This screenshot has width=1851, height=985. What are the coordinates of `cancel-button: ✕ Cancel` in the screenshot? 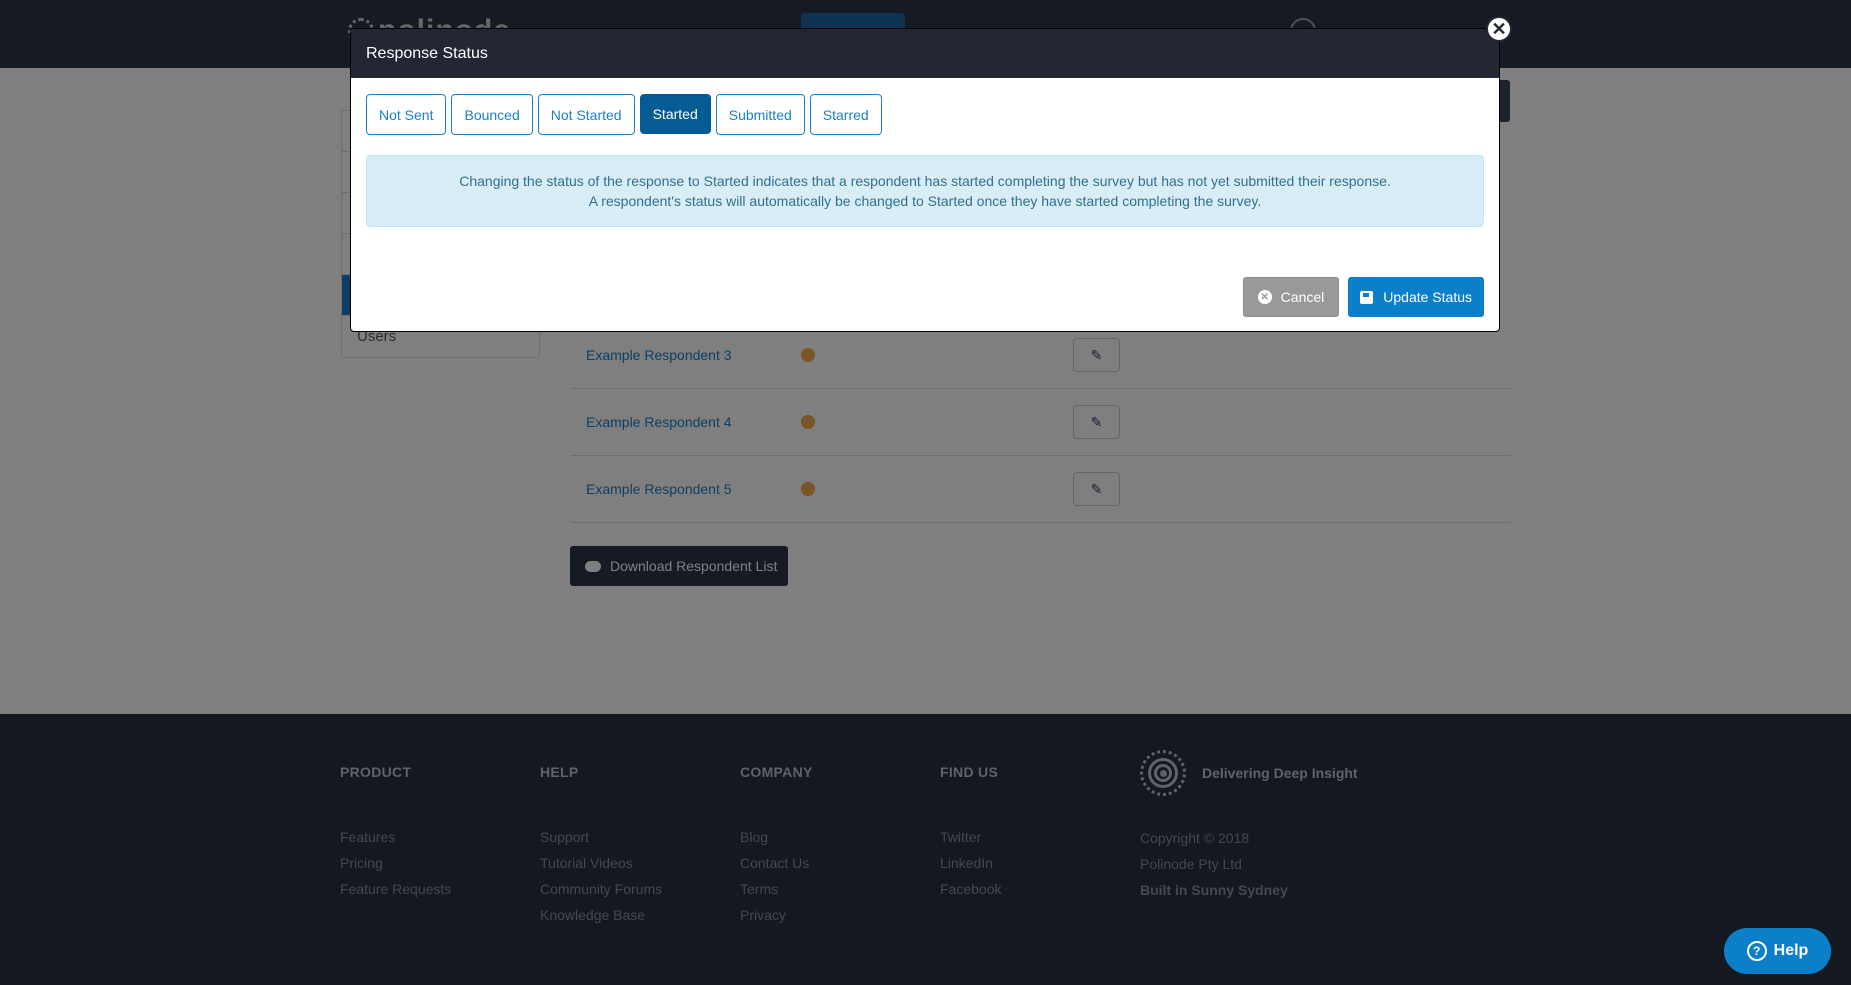 It's located at (1291, 297).